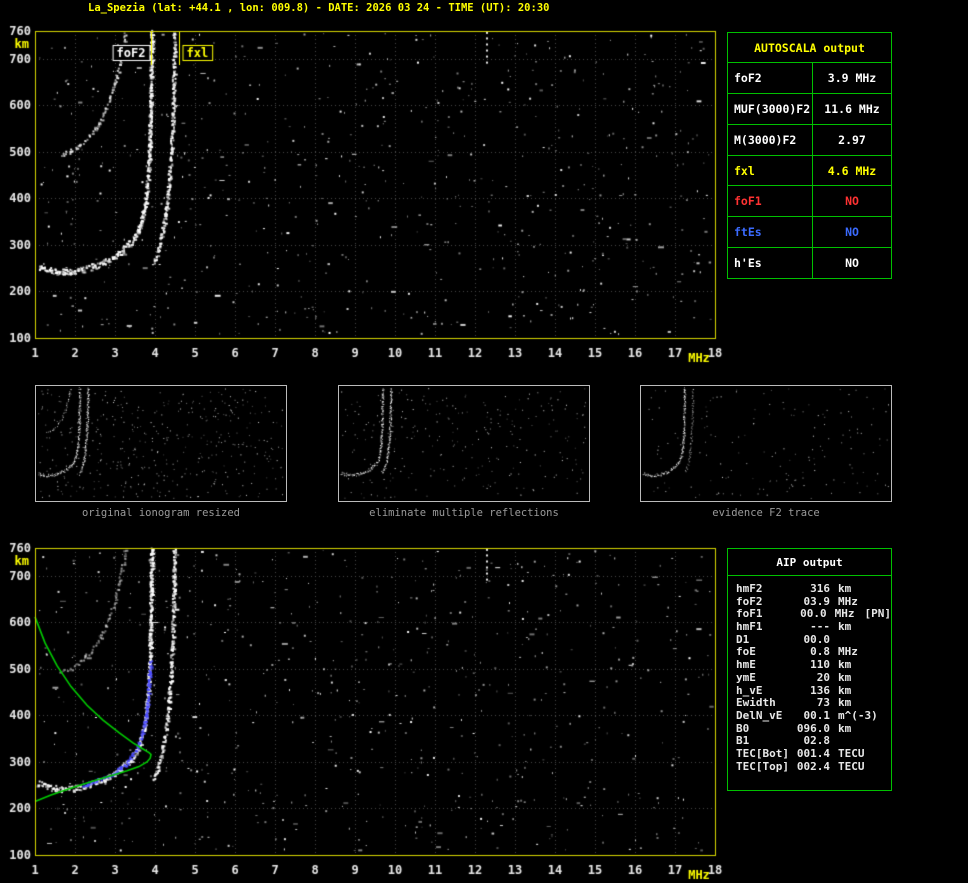 The width and height of the screenshot is (968, 883). What do you see at coordinates (746, 665) in the screenshot?
I see `param-name: hmE` at bounding box center [746, 665].